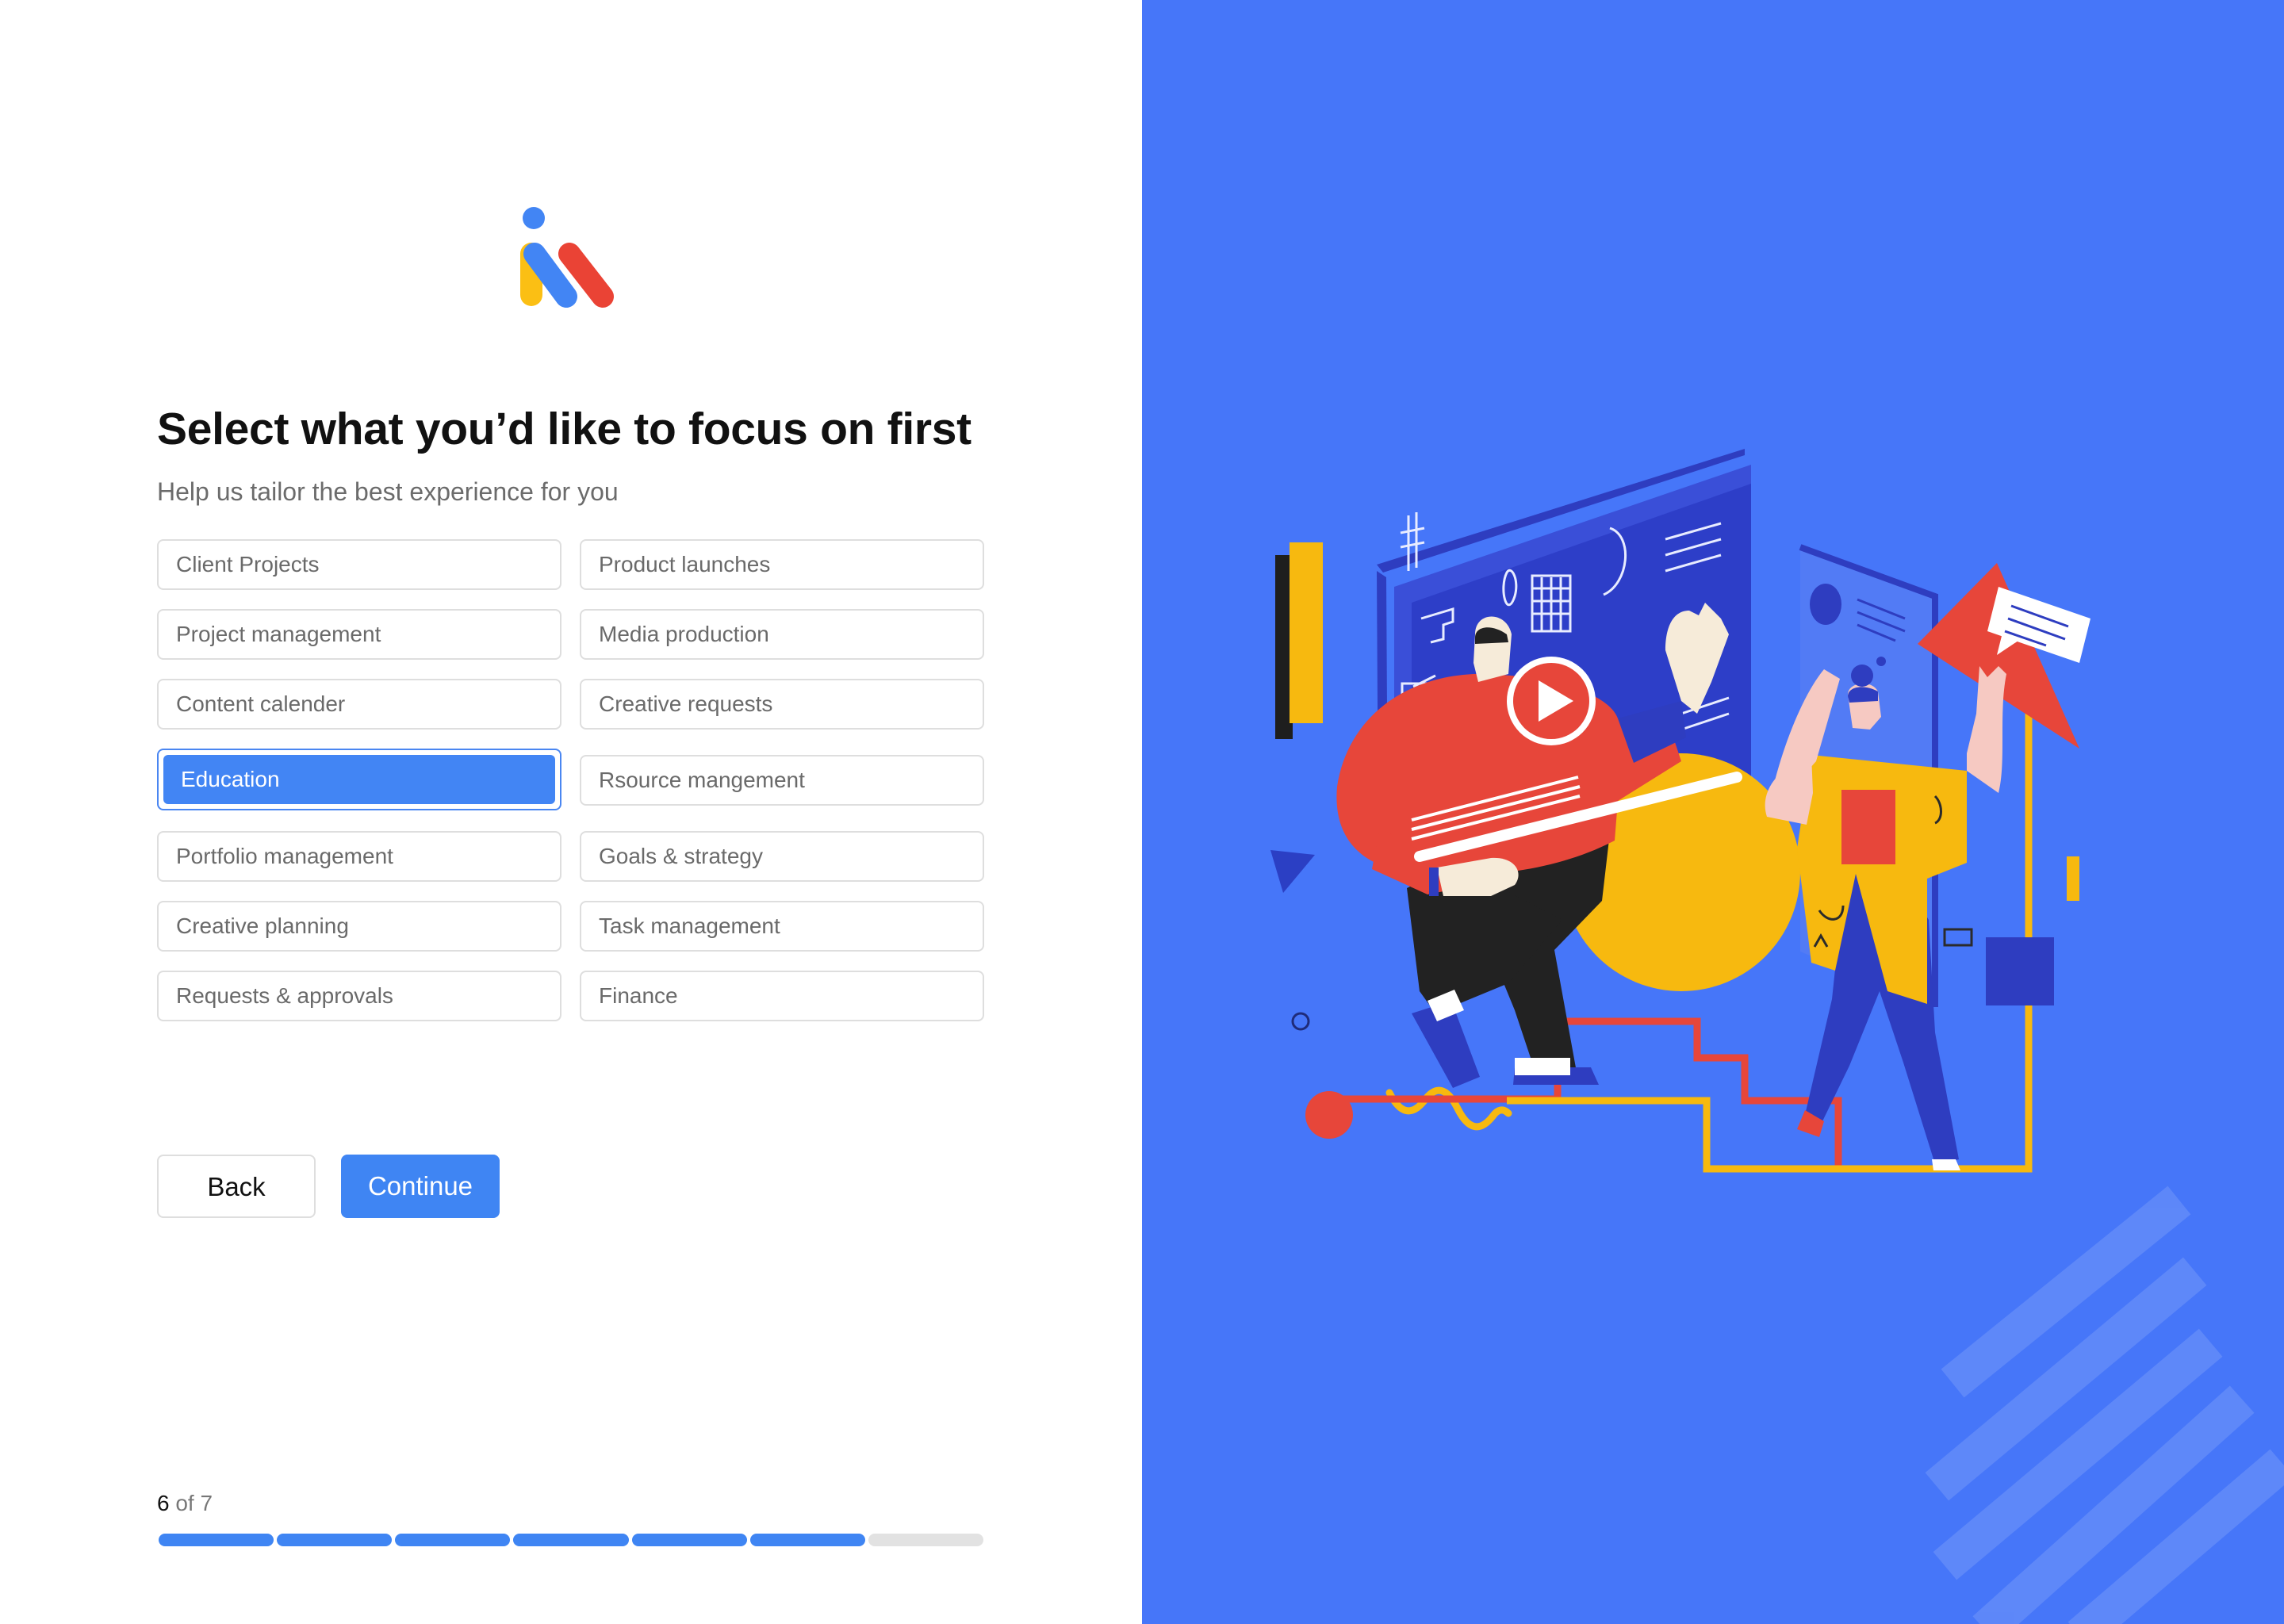 The height and width of the screenshot is (1624, 2284). Describe the element at coordinates (261, 703) in the screenshot. I see `option-label: Content calender` at that location.